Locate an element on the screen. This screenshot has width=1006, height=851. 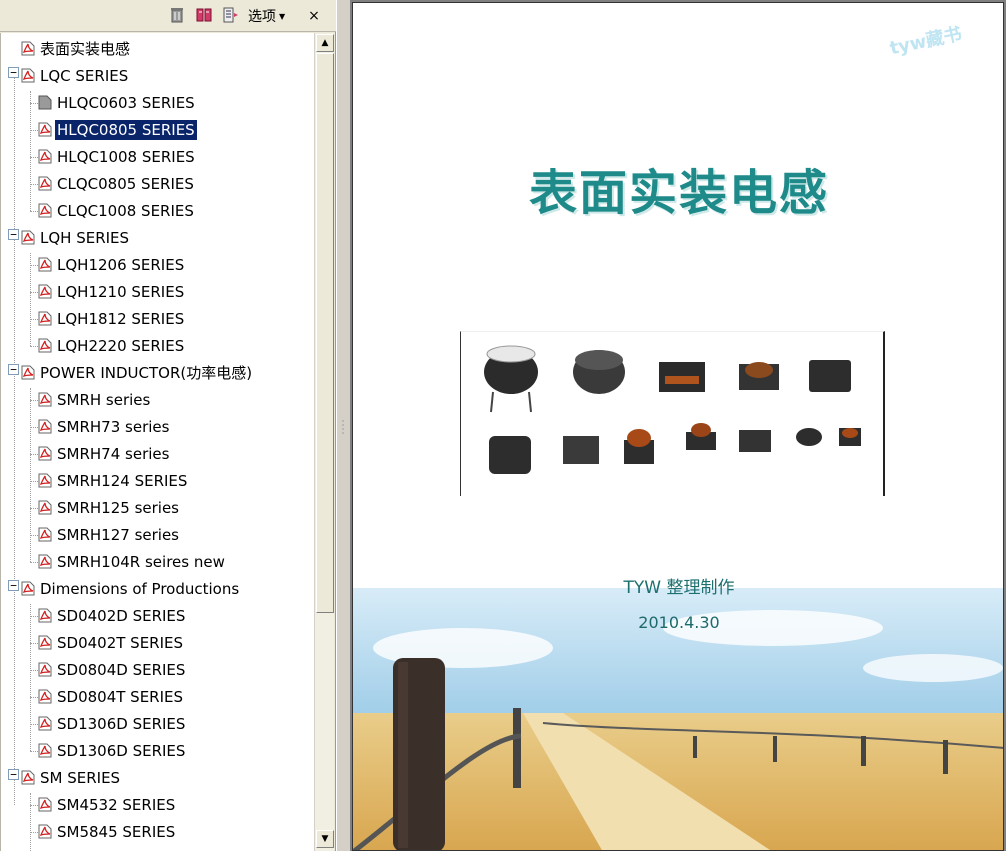
page-bookmark-icon is located at coordinates (45, 102).